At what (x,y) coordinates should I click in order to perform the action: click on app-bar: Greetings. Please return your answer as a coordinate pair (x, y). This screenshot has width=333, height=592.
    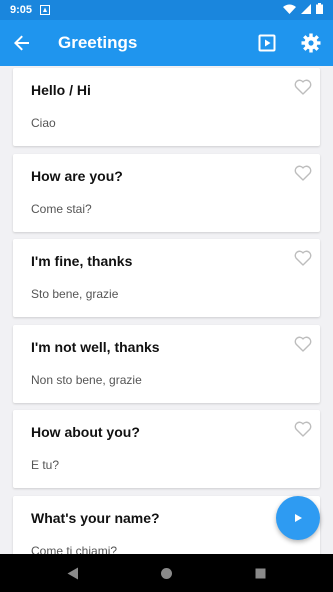
    Looking at the image, I should click on (166, 43).